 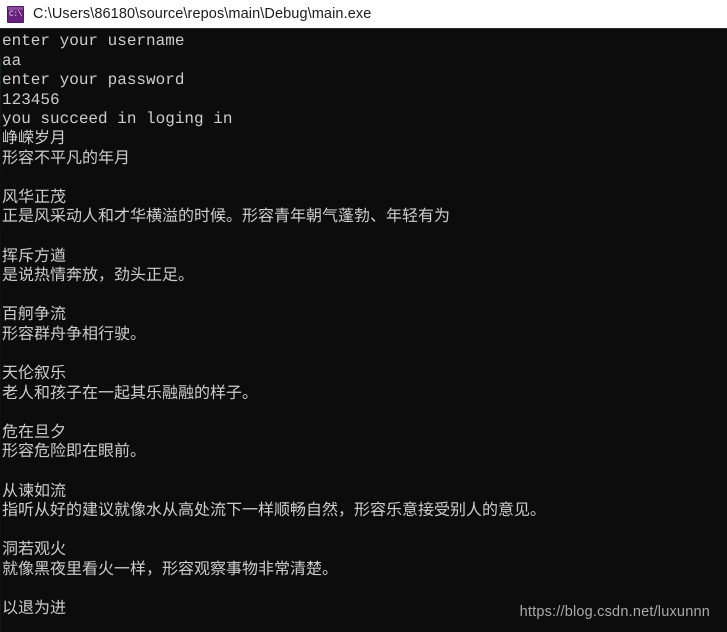 I want to click on console-line: 天伦叙乐, so click(x=34, y=374).